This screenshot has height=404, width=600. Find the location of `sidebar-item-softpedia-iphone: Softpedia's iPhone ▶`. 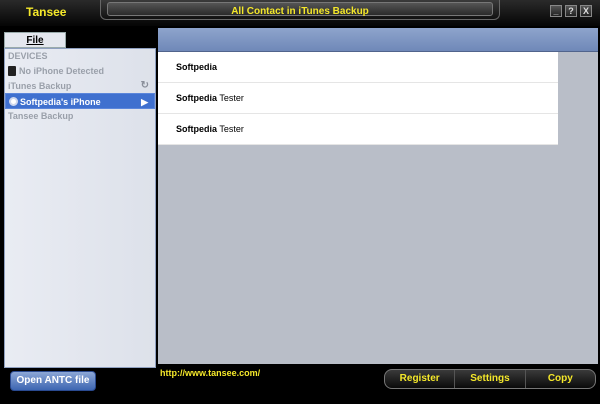

sidebar-item-softpedia-iphone: Softpedia's iPhone ▶ is located at coordinates (80, 101).